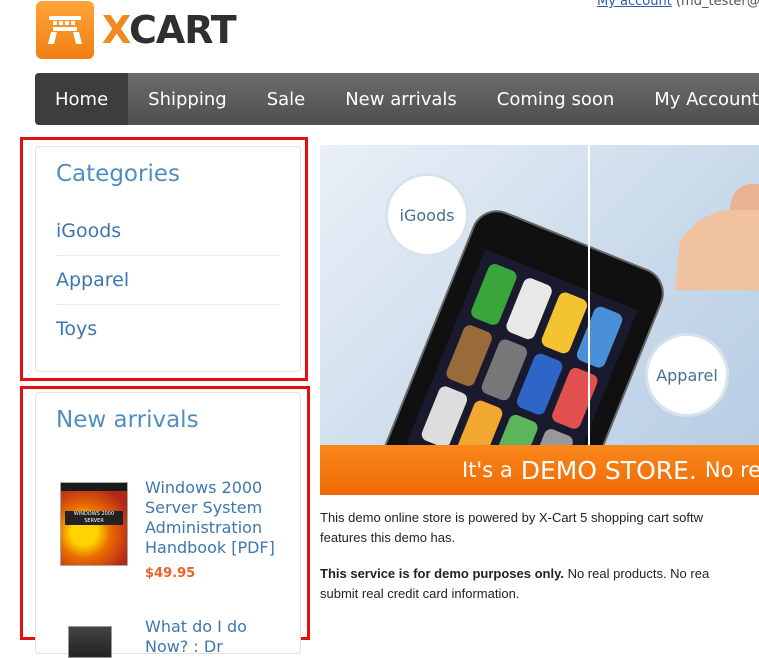 This screenshot has height=658, width=759. I want to click on demo-strip-tail: No rea, so click(731, 470).